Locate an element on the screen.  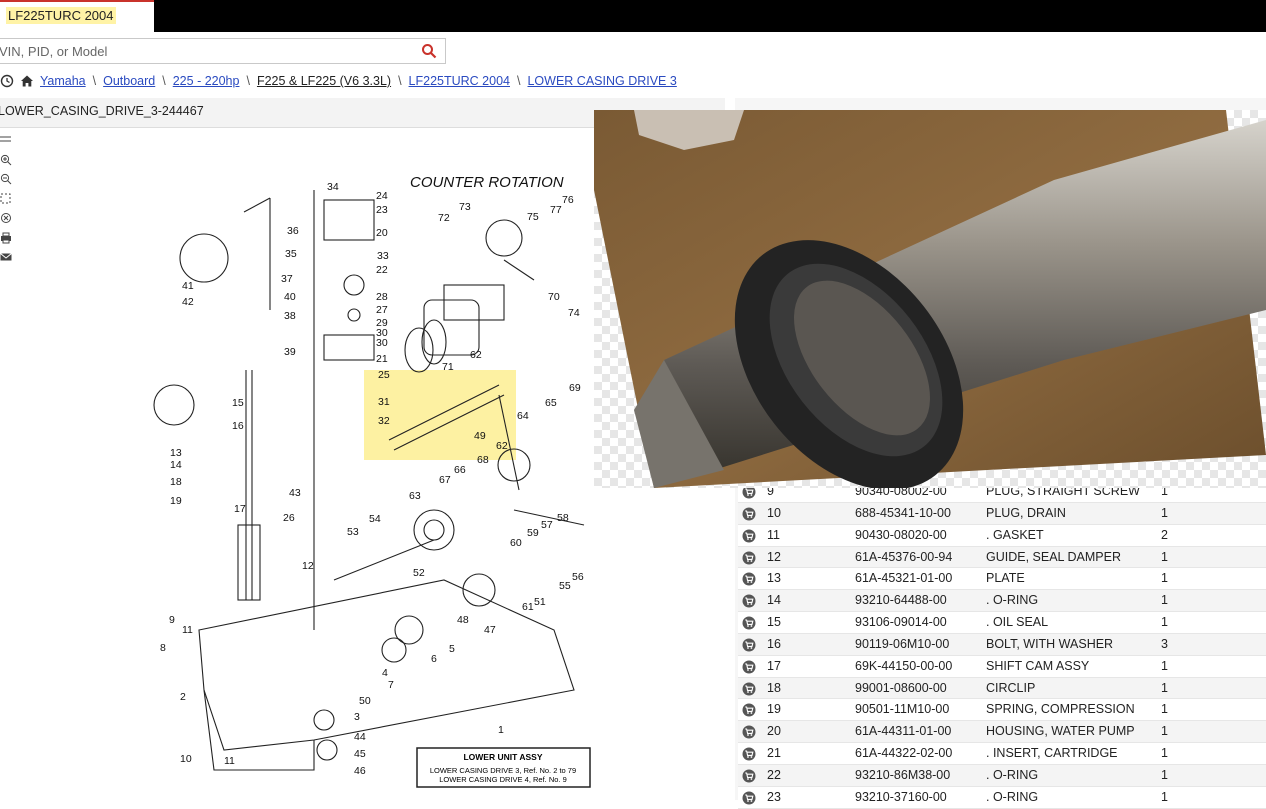
diagram-callout: 39 is located at coordinates (290, 352).